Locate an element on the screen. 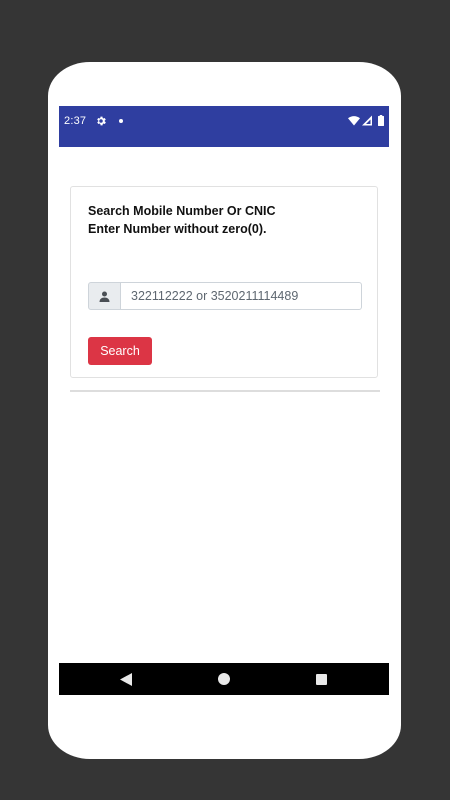 This screenshot has width=450, height=800. wifi-icon is located at coordinates (354, 121).